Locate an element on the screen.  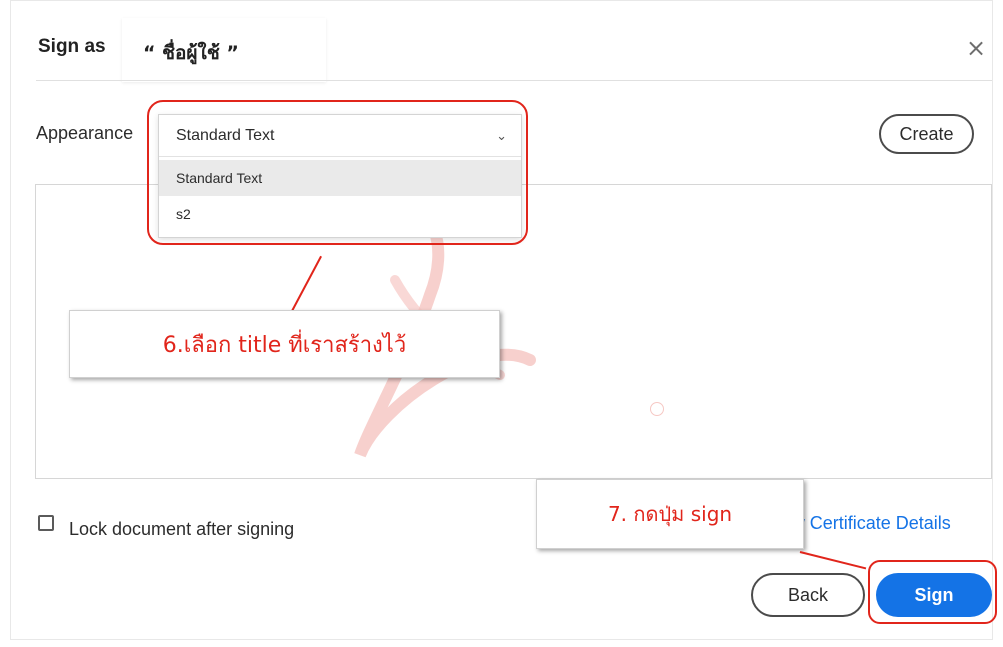
annotation-highlight-sign is located at coordinates (932, 592).